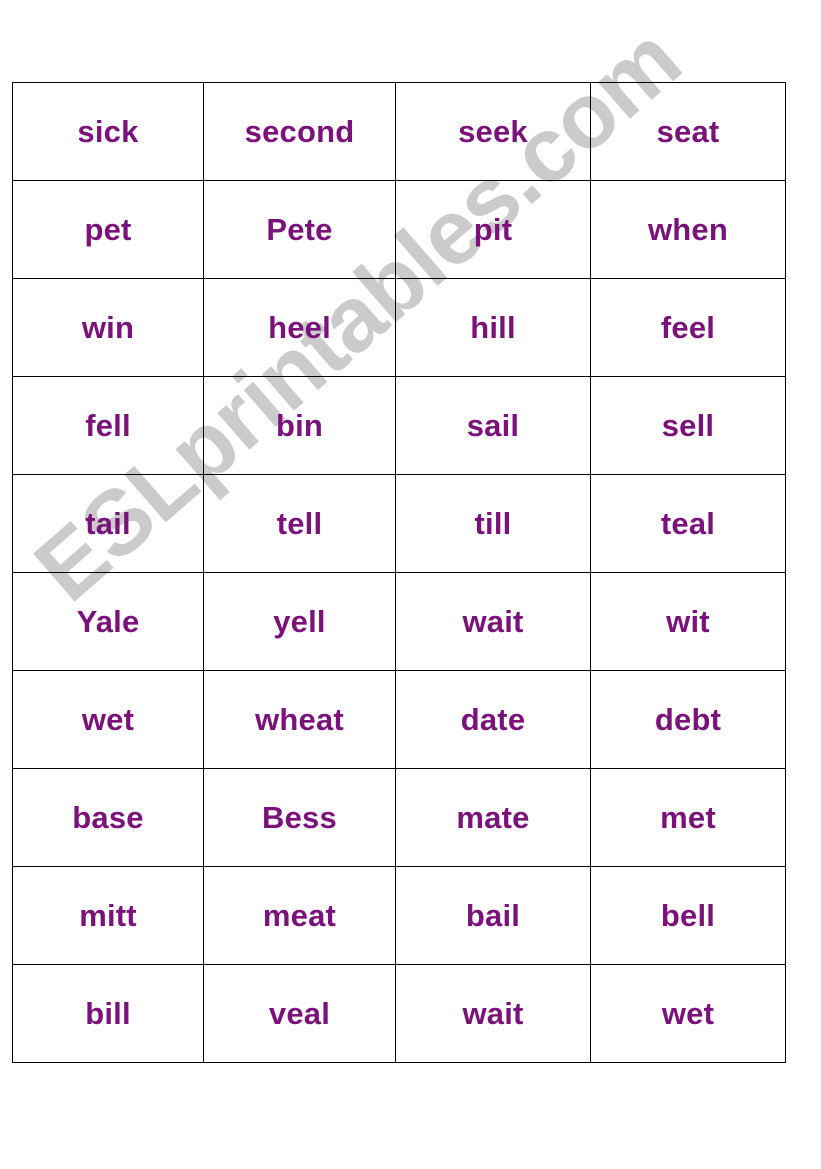 This screenshot has height=1169, width=821. I want to click on word-text: Yale, so click(108, 621).